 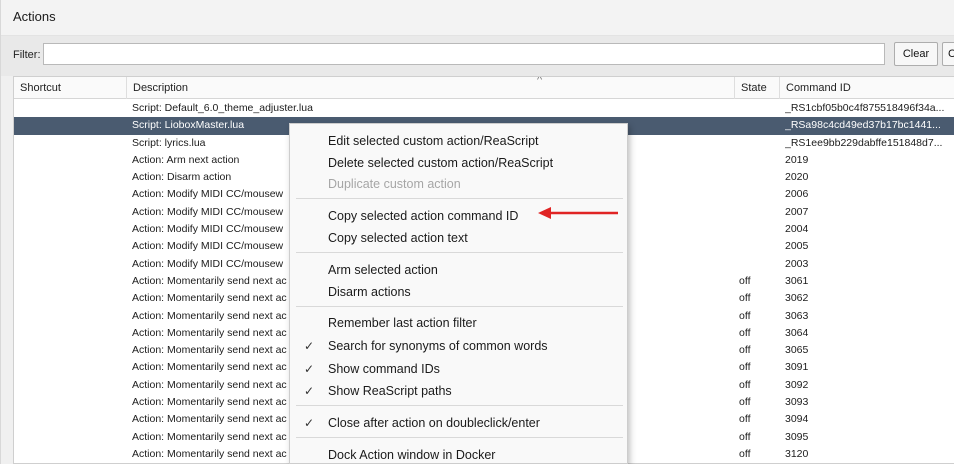 I want to click on menu-item-label: Disarm actions, so click(x=369, y=292).